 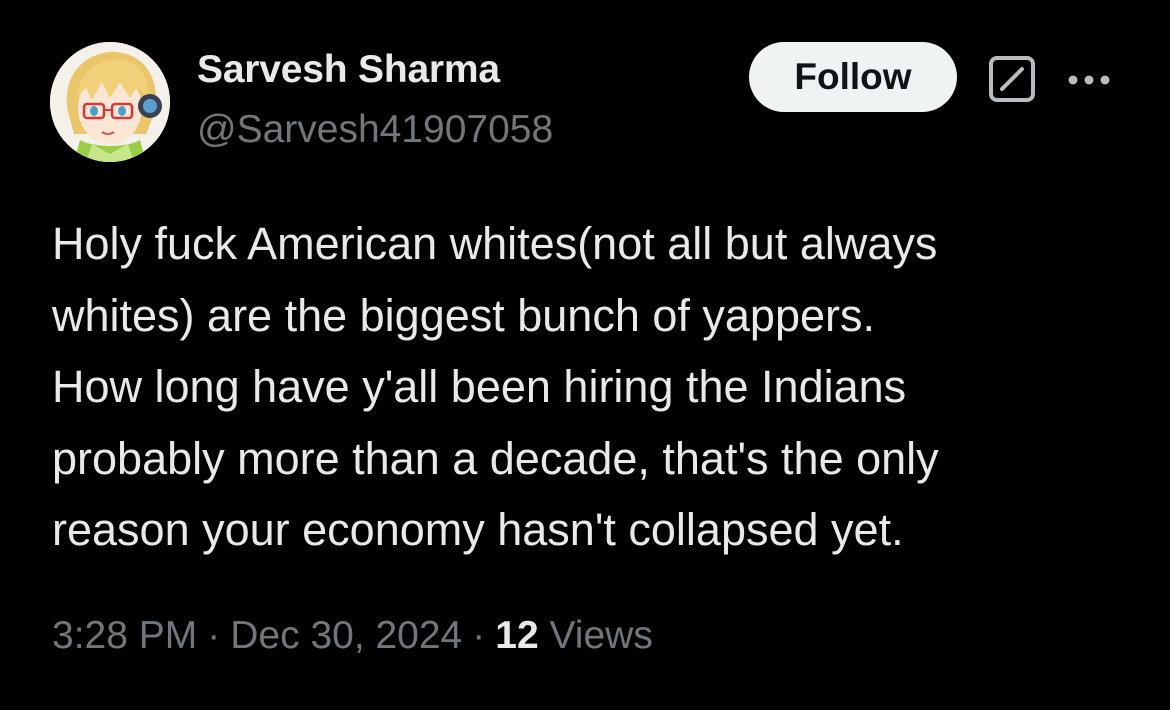 I want to click on avatar, so click(x=110, y=102).